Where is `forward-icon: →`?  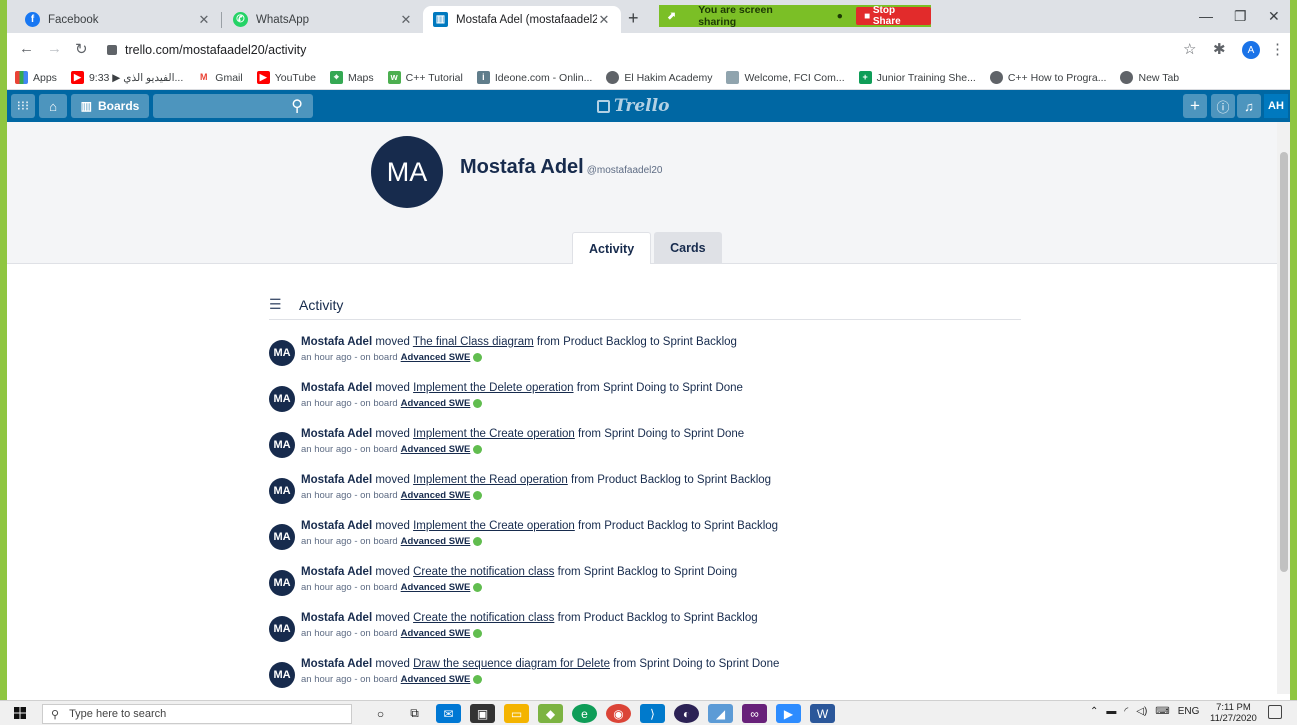
forward-icon: → is located at coordinates (54, 48).